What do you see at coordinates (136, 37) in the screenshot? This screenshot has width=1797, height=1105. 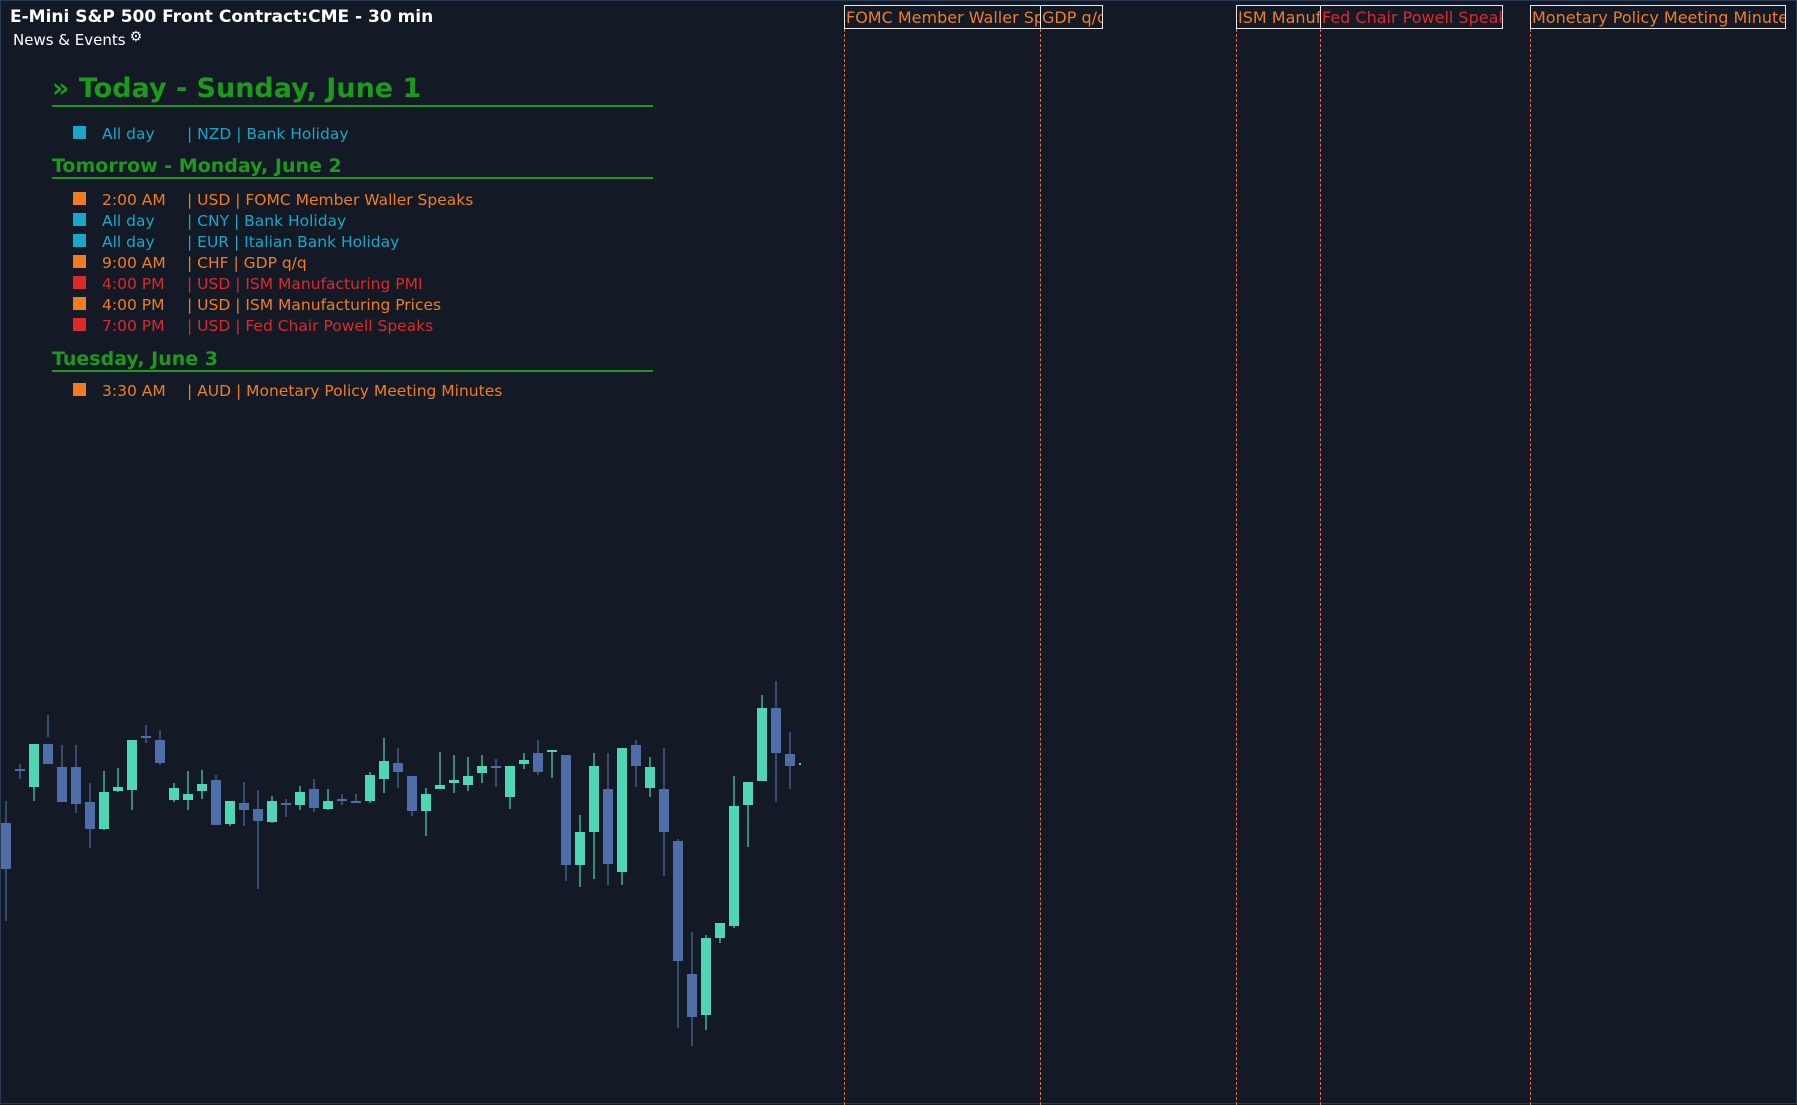 I see `gear-icon: ⚙` at bounding box center [136, 37].